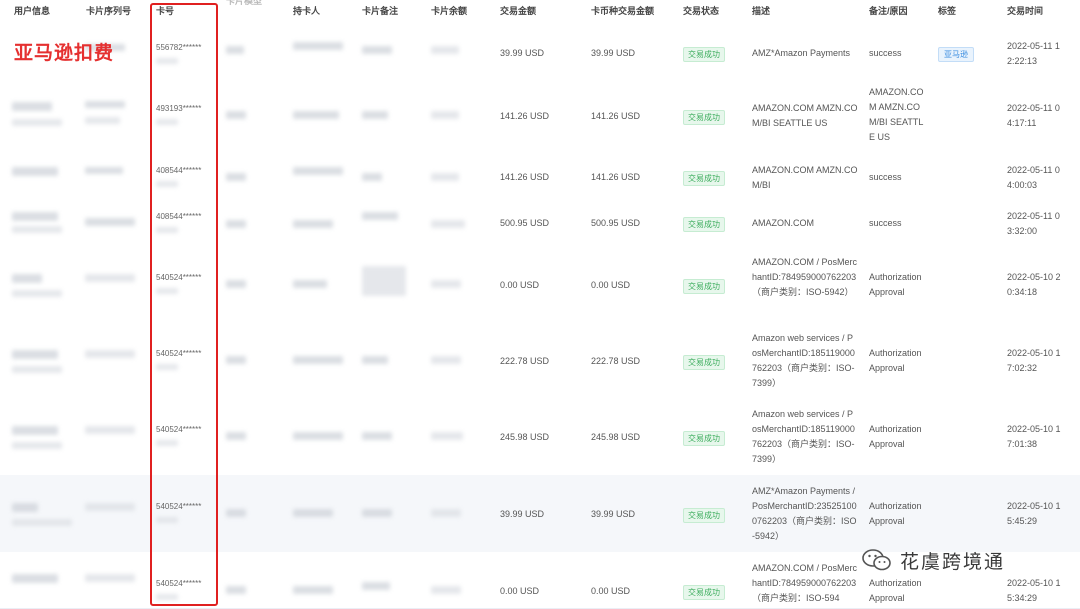 Image resolution: width=1080 pixels, height=609 pixels. I want to click on header-tx-amount: 交易金额, so click(518, 16).